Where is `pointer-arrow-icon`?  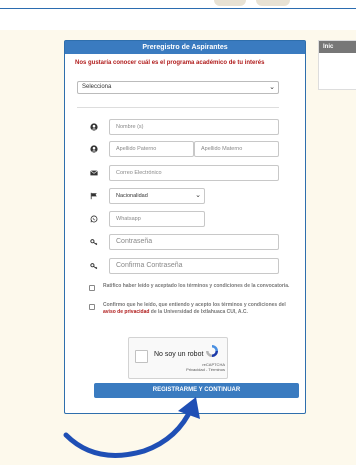
pointer-arrow-icon is located at coordinates (131, 427).